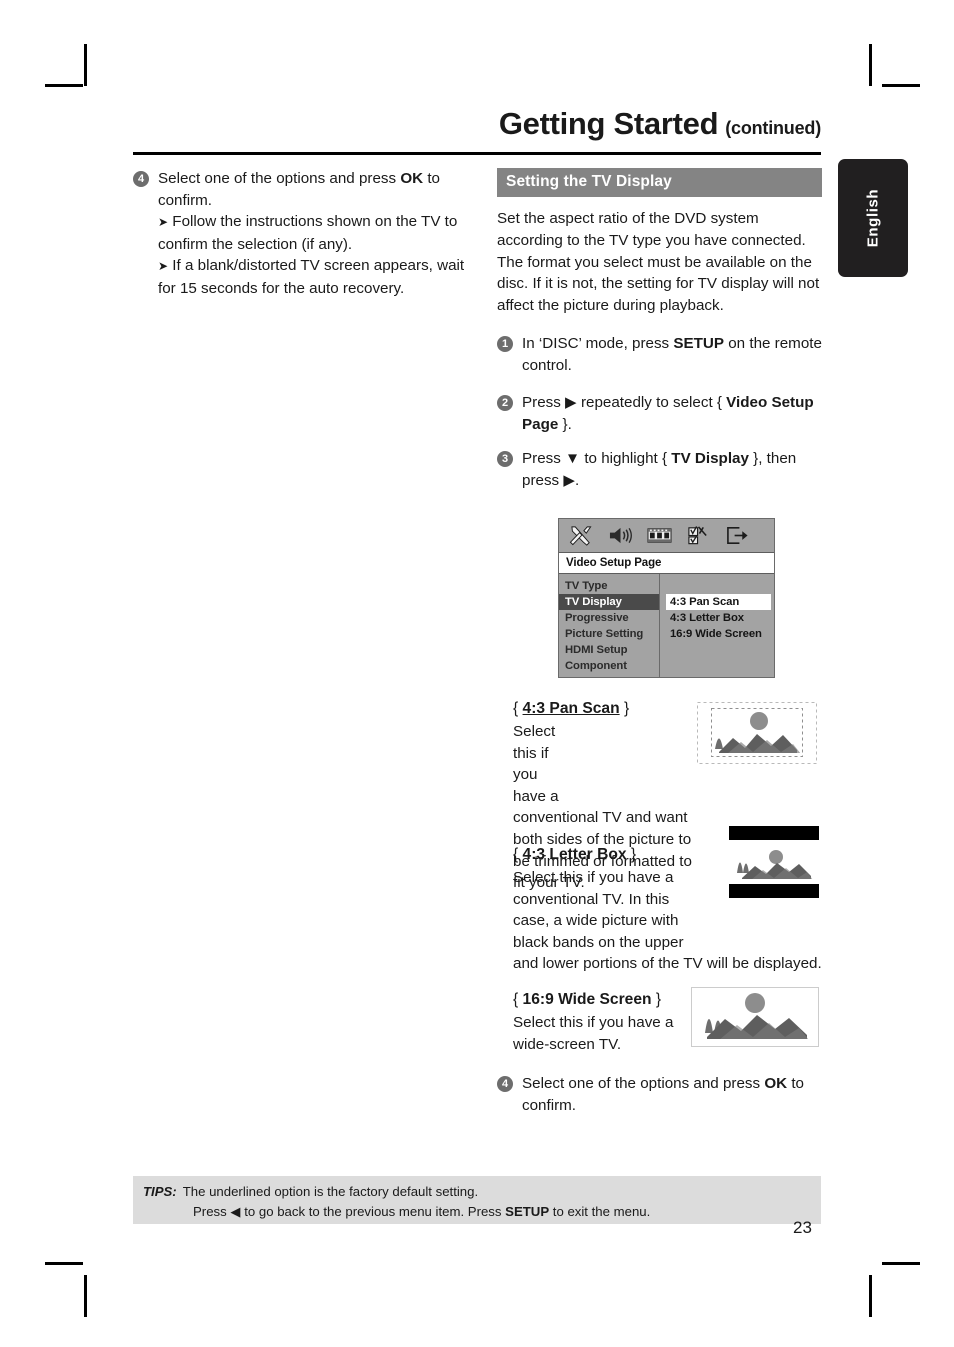  I want to click on language-tab-label: English, so click(873, 218).